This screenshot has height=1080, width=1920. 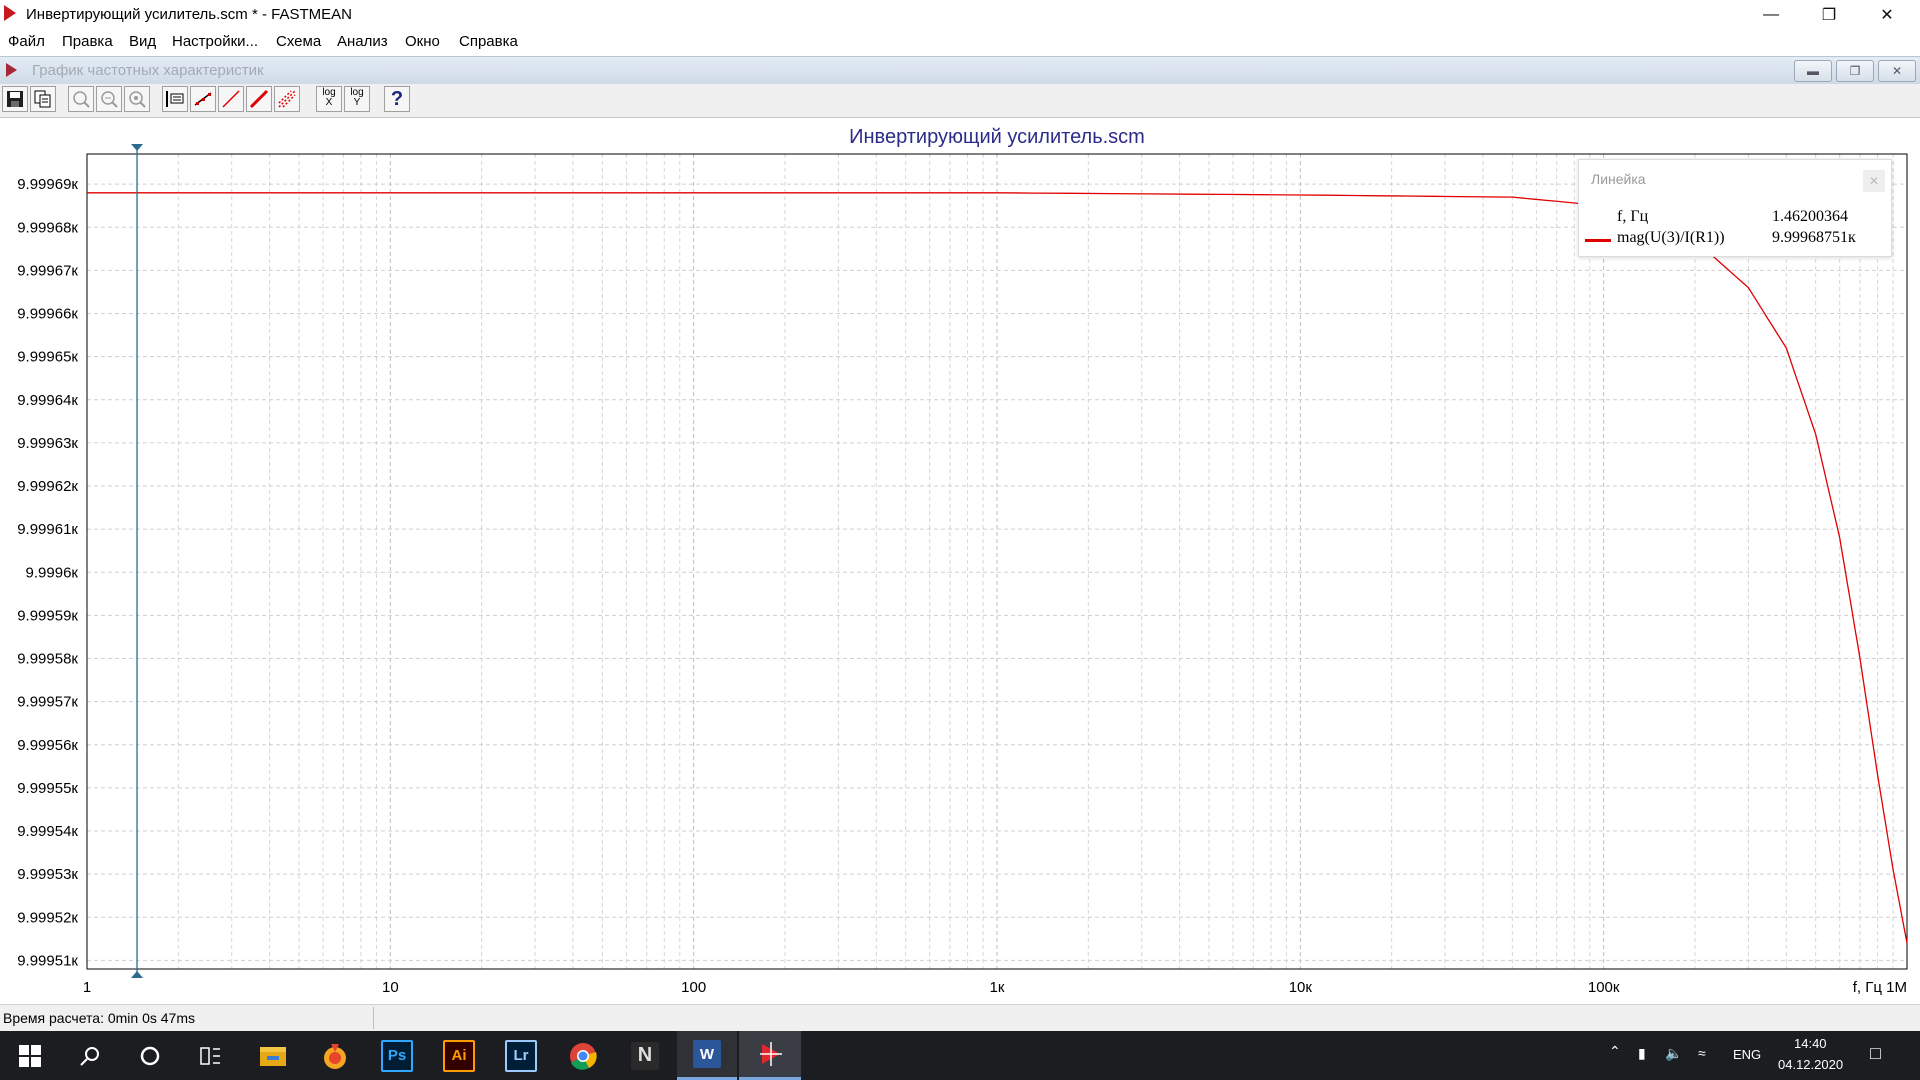 I want to click on close-icon: ✕, so click(x=1874, y=180).